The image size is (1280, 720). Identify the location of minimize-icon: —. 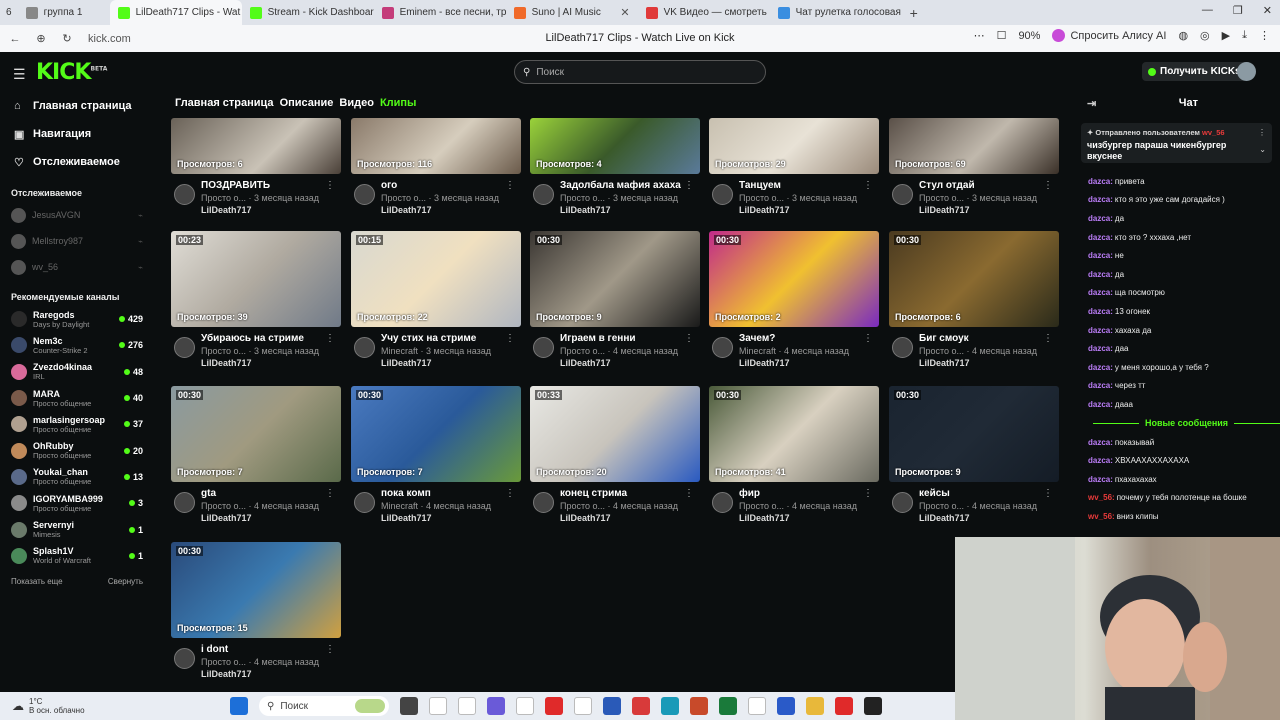
(1207, 10).